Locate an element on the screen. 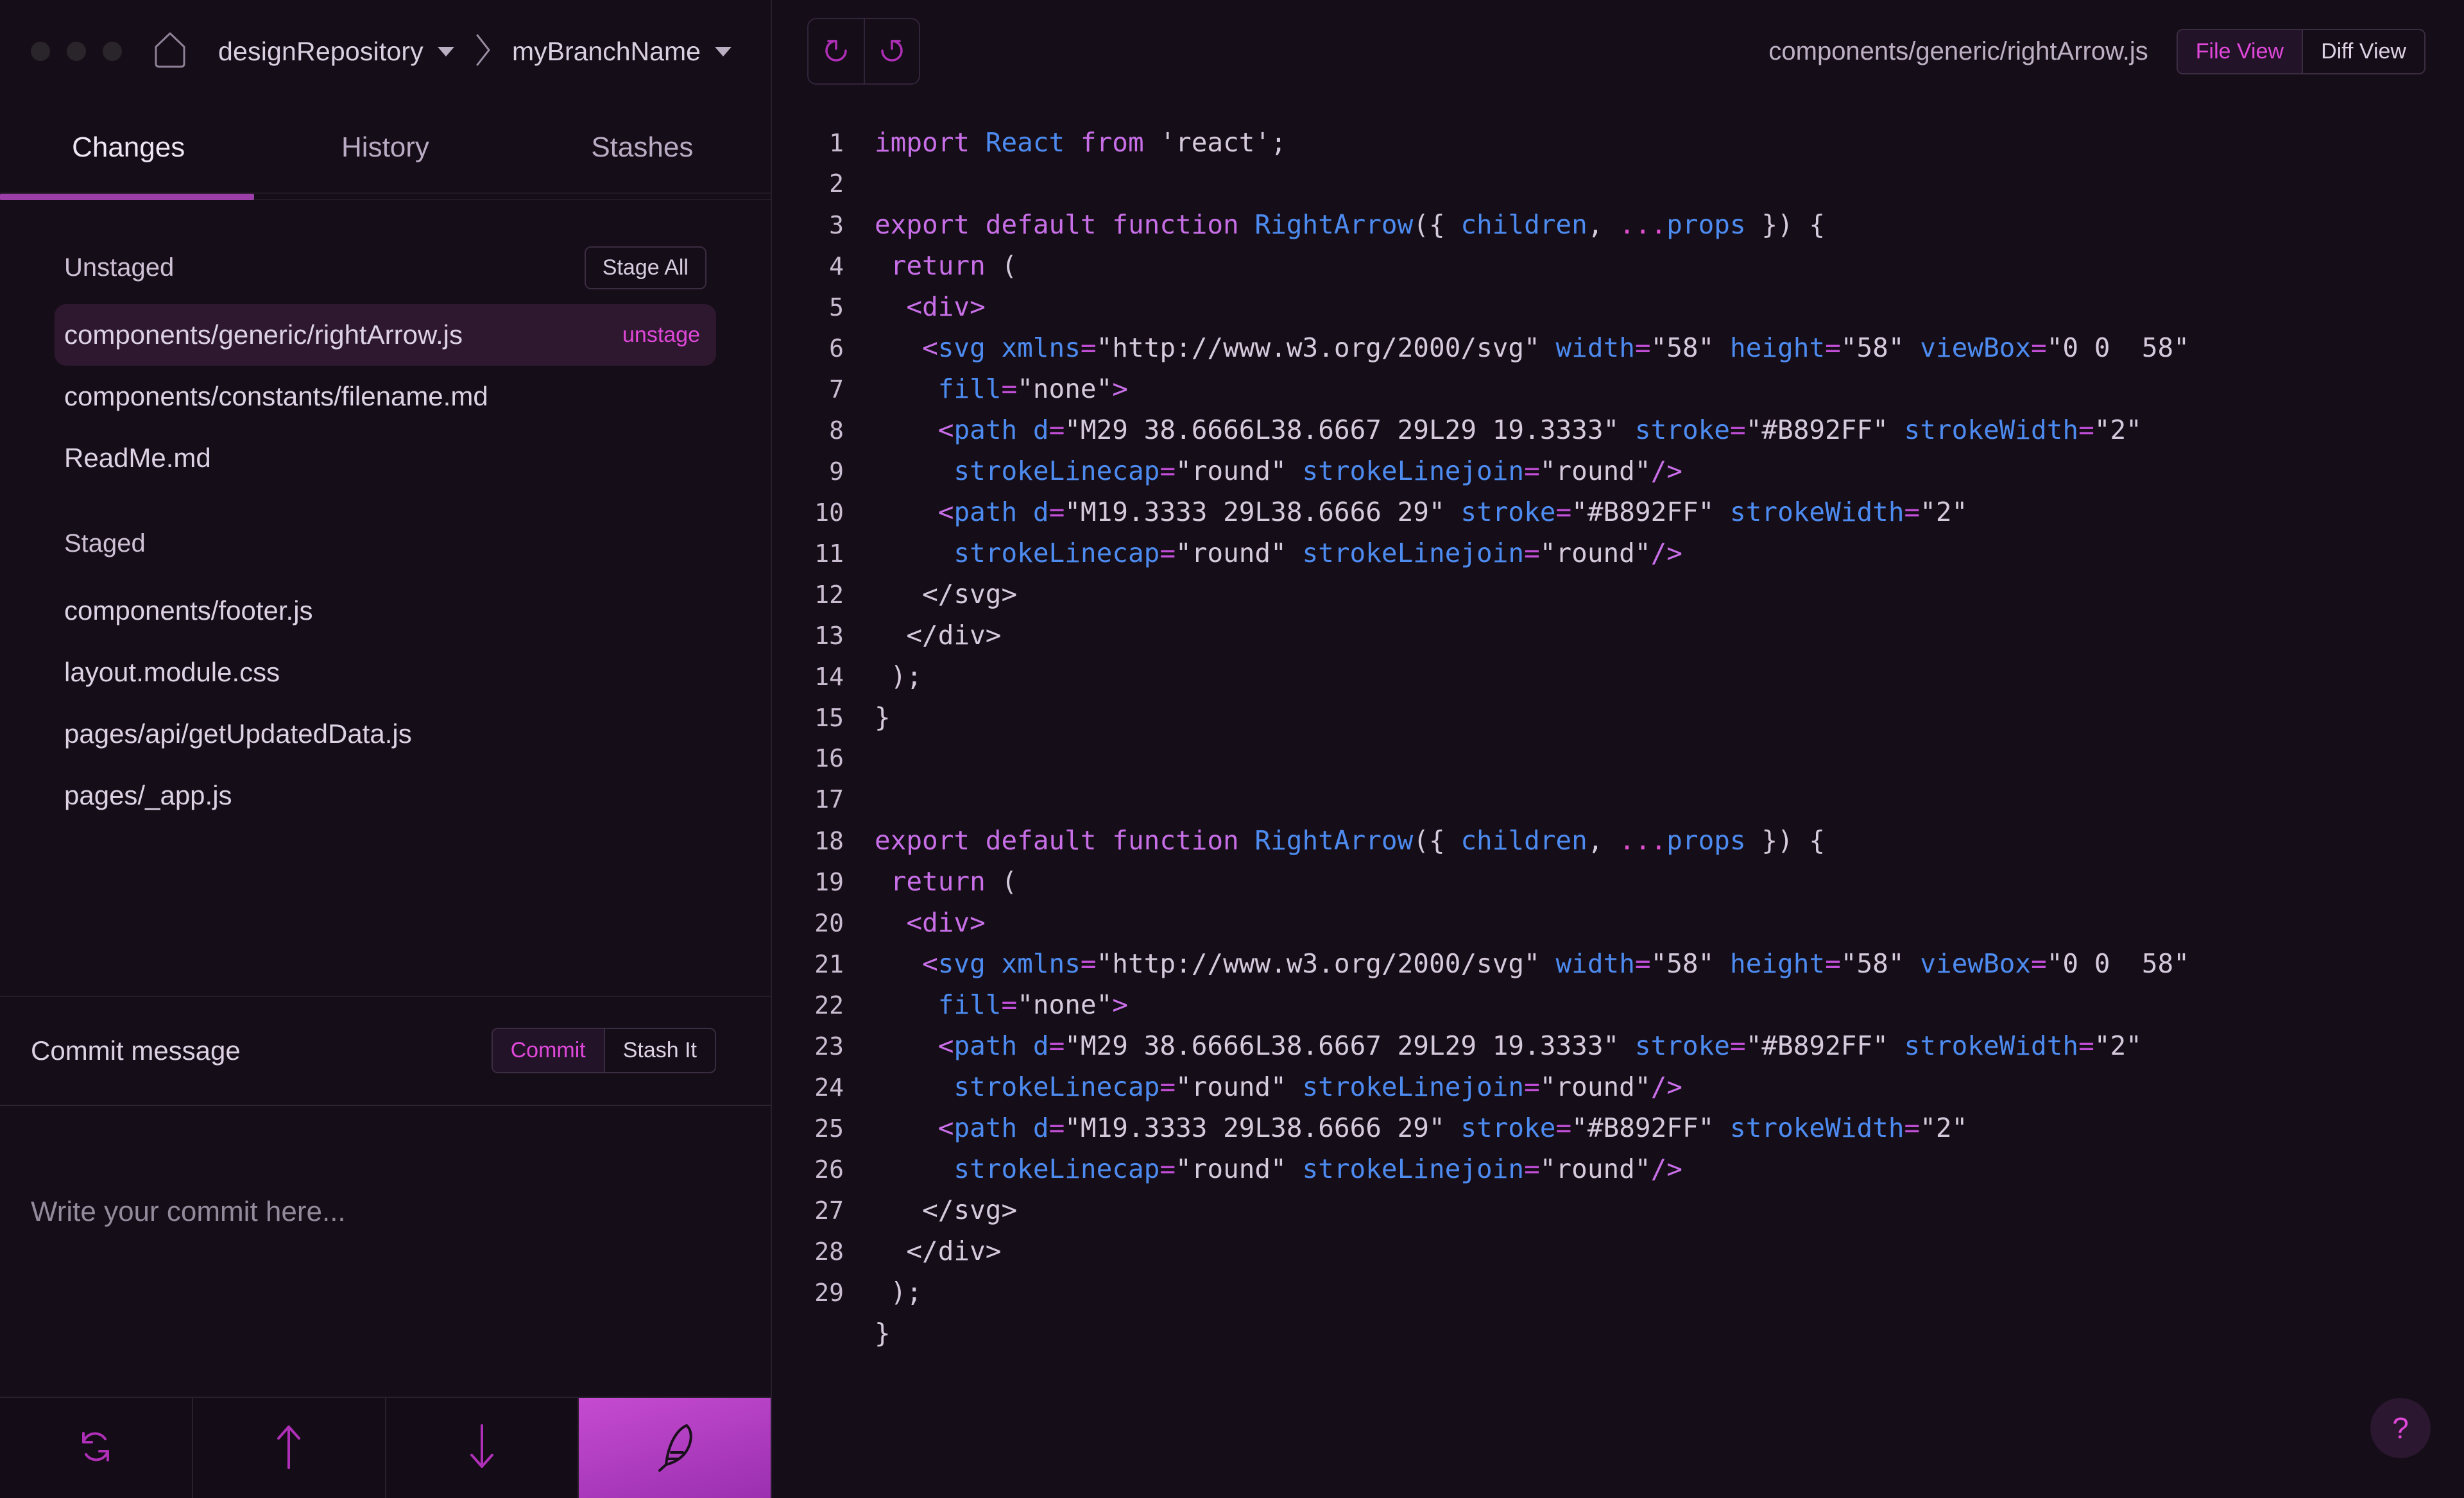  code-line: } is located at coordinates (1618, 1333).